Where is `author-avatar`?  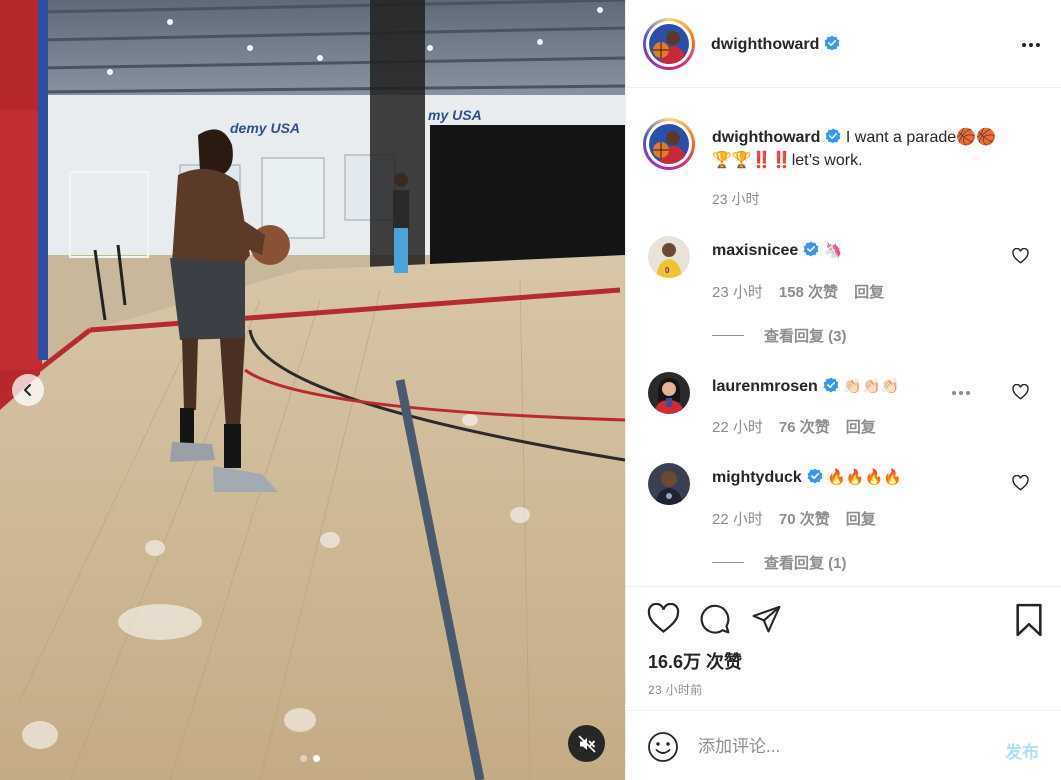
author-avatar is located at coordinates (669, 44).